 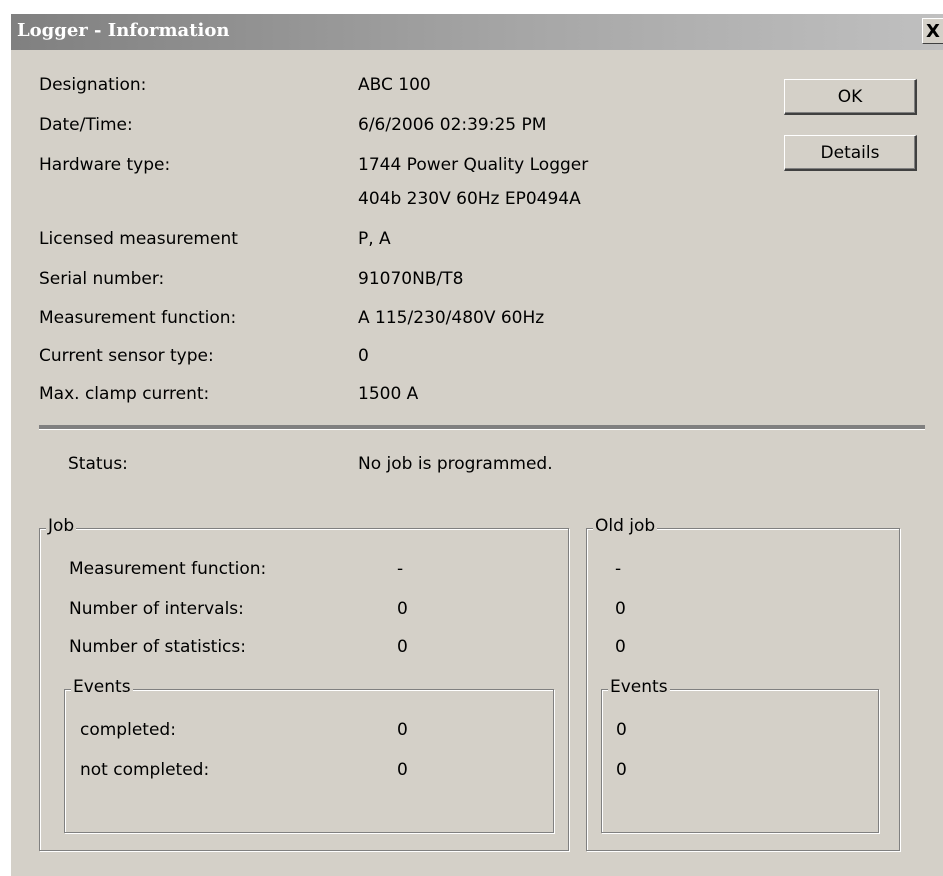 I want to click on old-job-intervals-value: 0, so click(x=620, y=609).